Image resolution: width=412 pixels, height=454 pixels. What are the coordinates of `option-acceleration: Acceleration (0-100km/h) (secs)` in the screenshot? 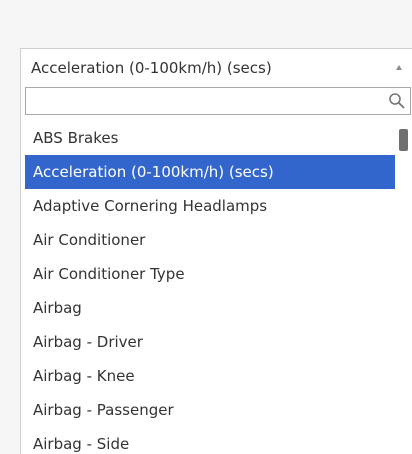 It's located at (210, 172).